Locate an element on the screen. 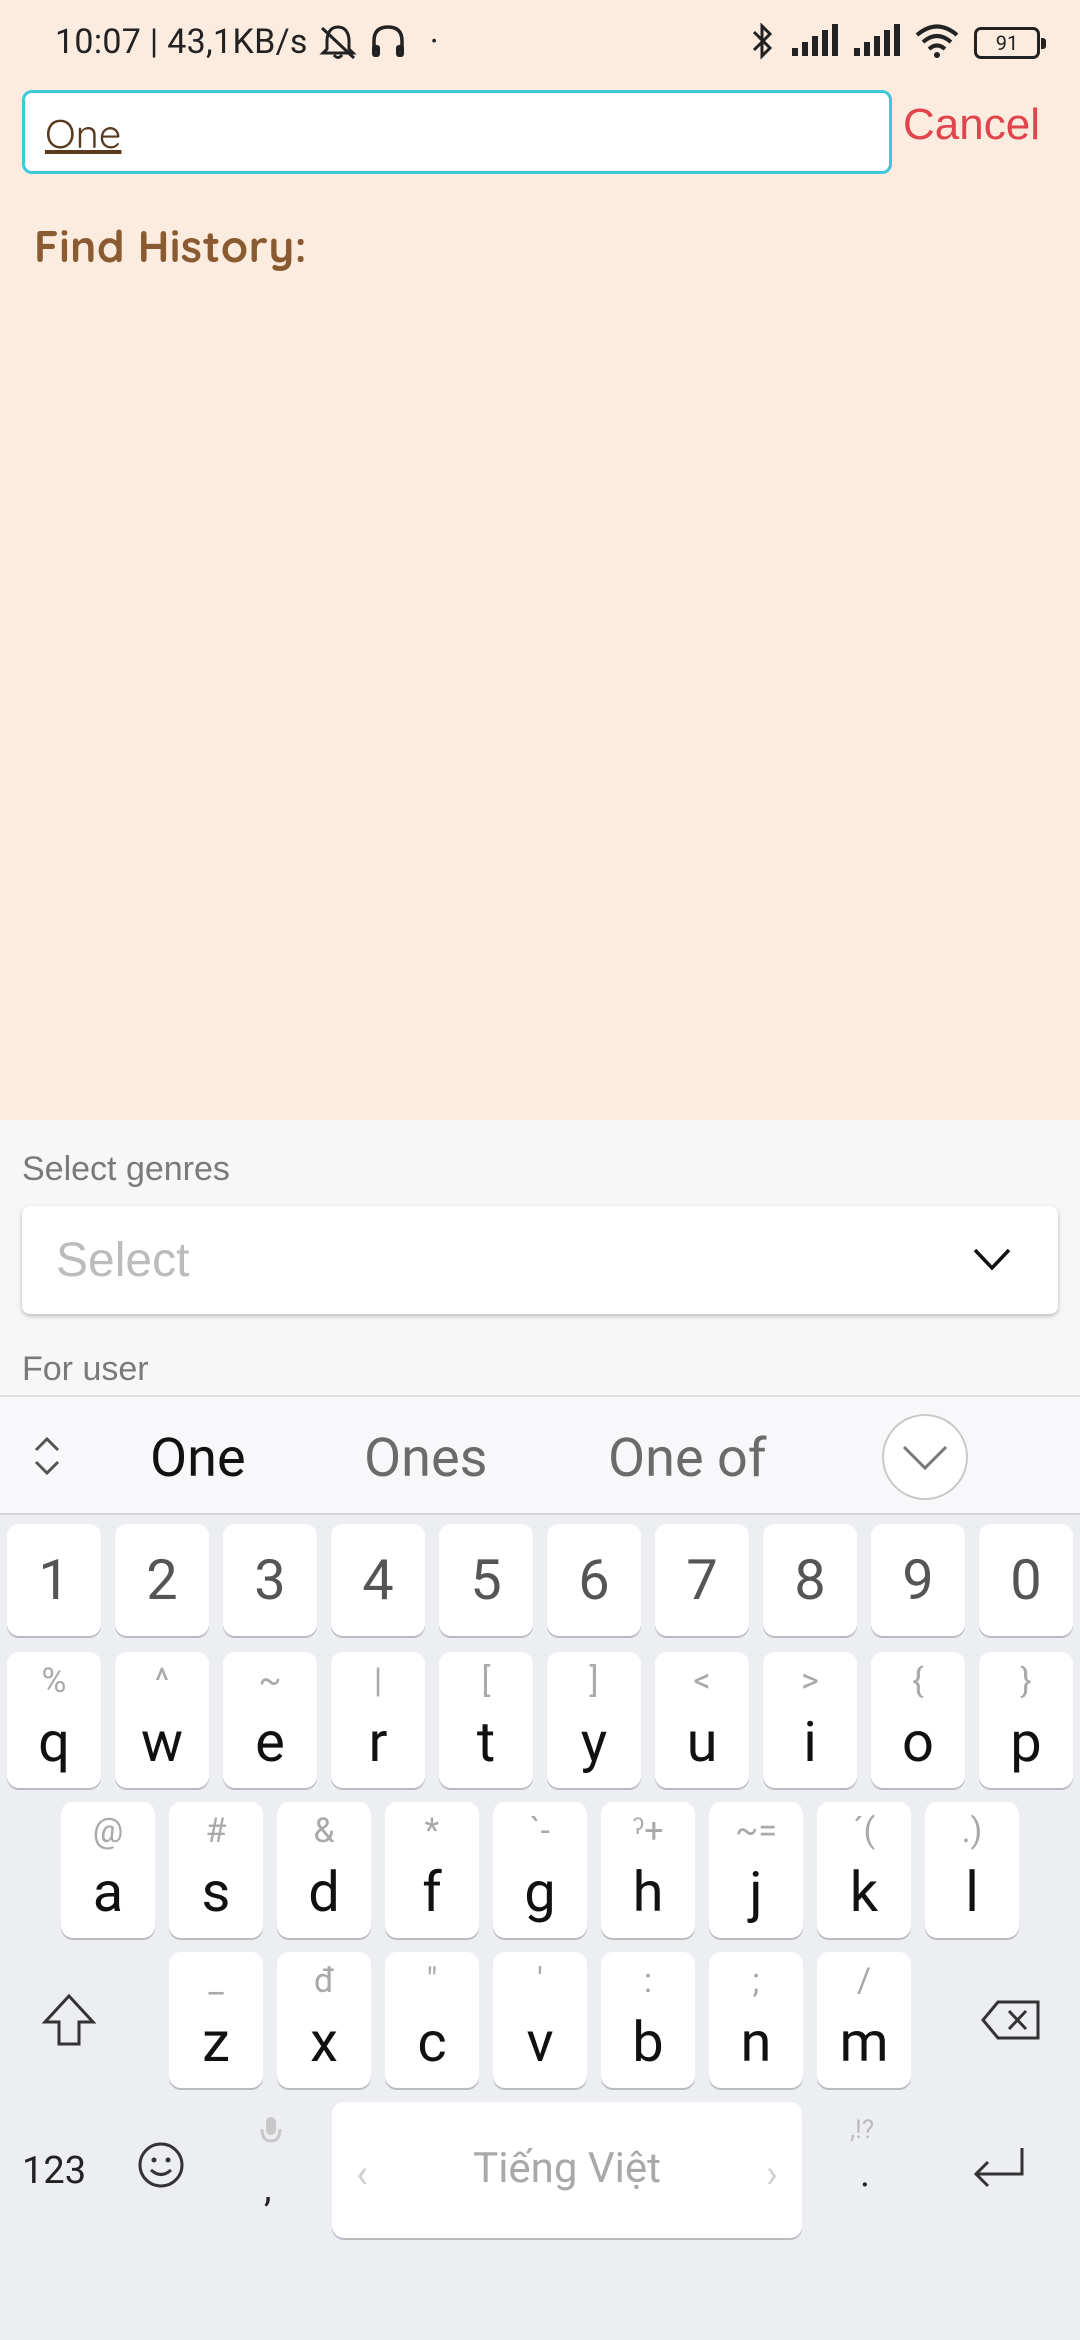 The width and height of the screenshot is (1080, 2340). period-key: . is located at coordinates (865, 2174).